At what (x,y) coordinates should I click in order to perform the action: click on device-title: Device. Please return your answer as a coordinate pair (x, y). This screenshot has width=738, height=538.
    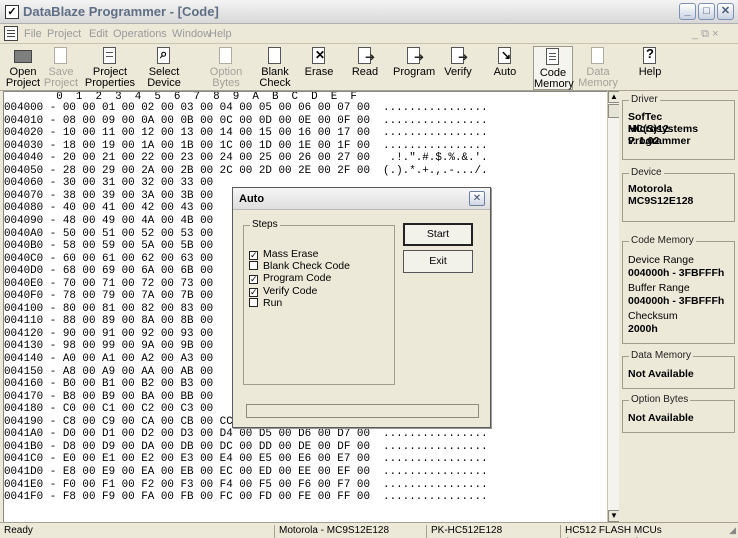
    Looking at the image, I should click on (646, 172).